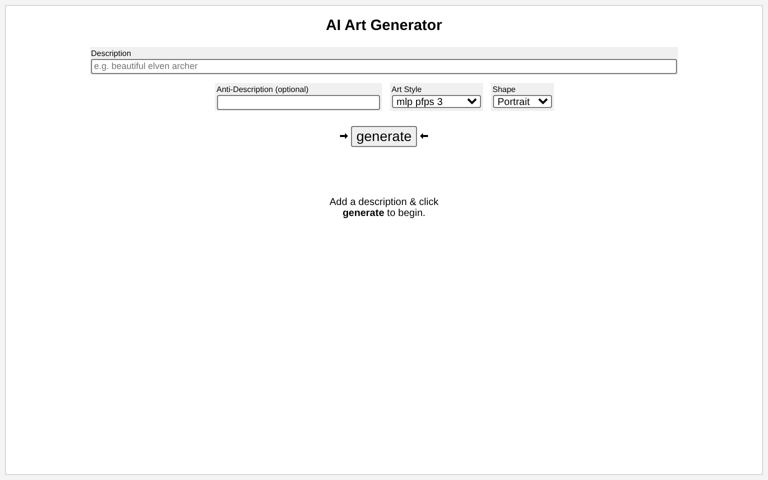  Describe the element at coordinates (384, 26) in the screenshot. I see `page-title: AI Art Generator` at that location.